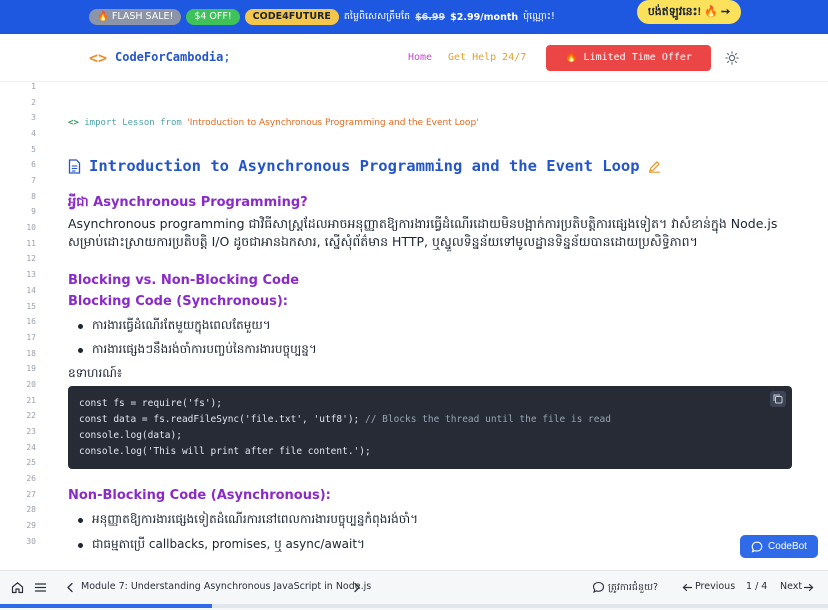  What do you see at coordinates (31, 322) in the screenshot?
I see `line-number: 16` at bounding box center [31, 322].